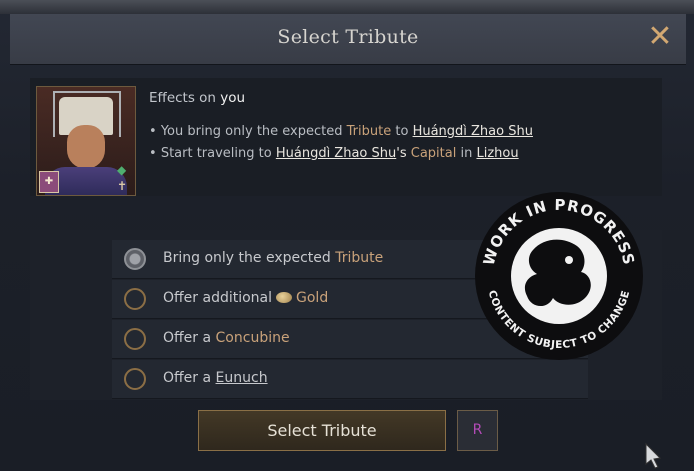  I want to click on title-bar: Select Tribute ✕, so click(348, 39).